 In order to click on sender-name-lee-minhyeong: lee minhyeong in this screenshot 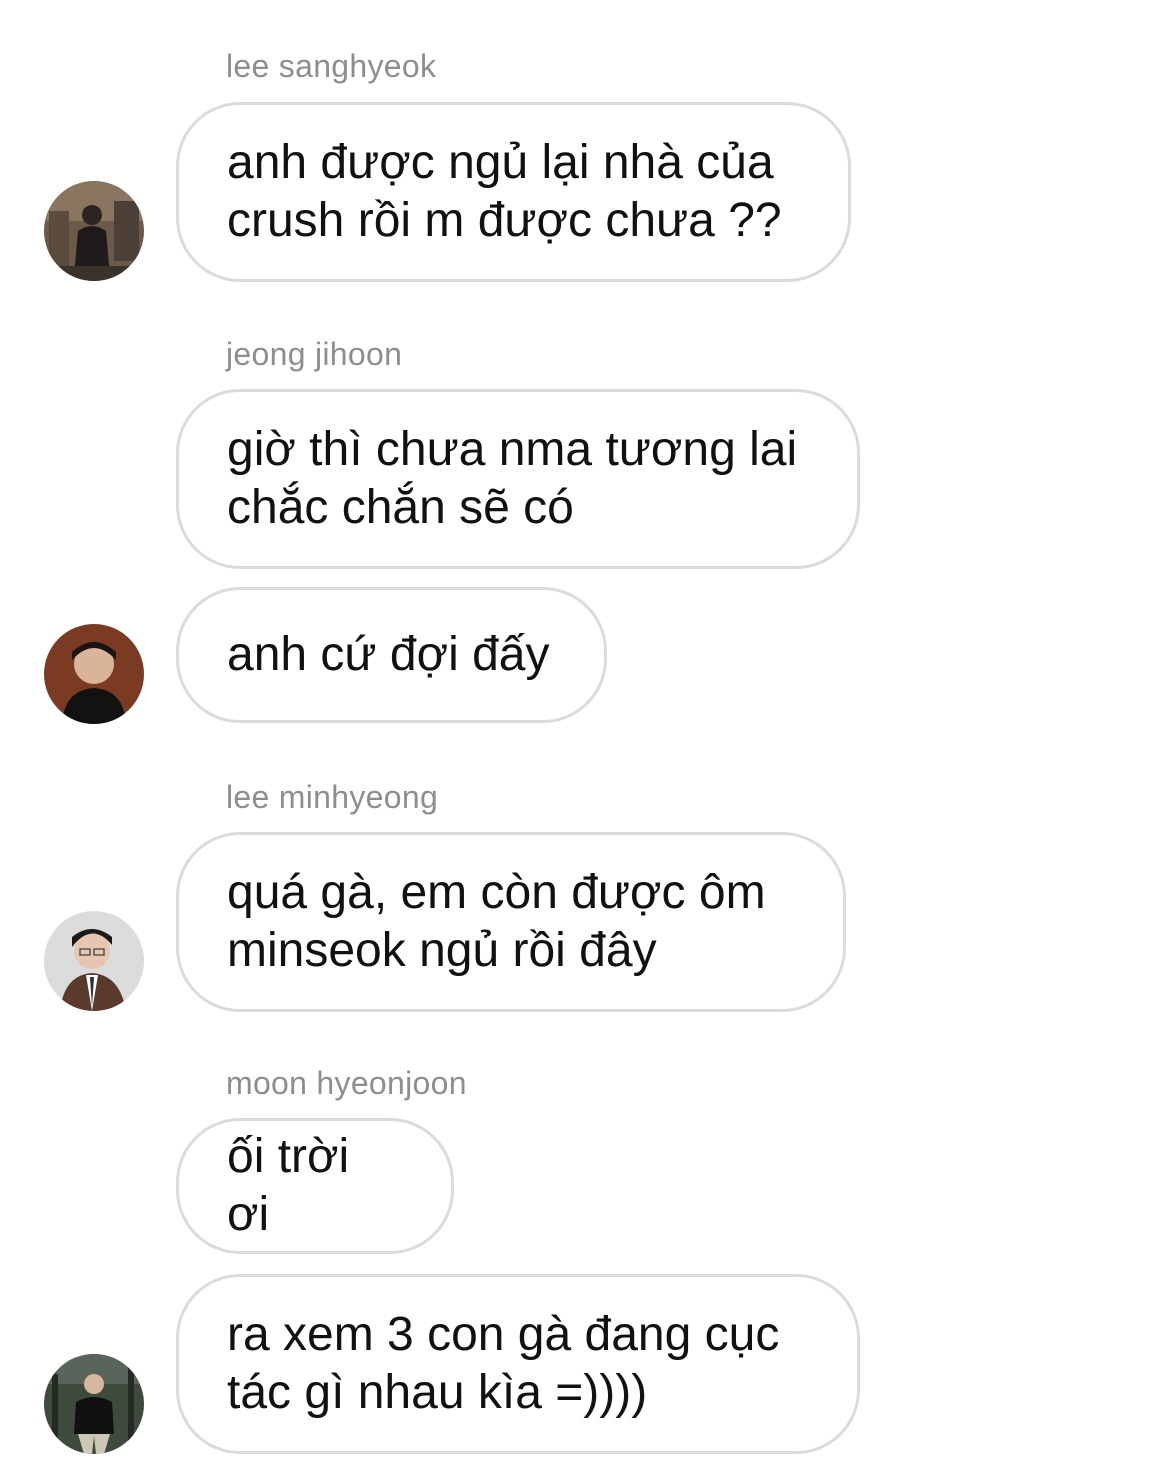, I will do `click(332, 797)`.